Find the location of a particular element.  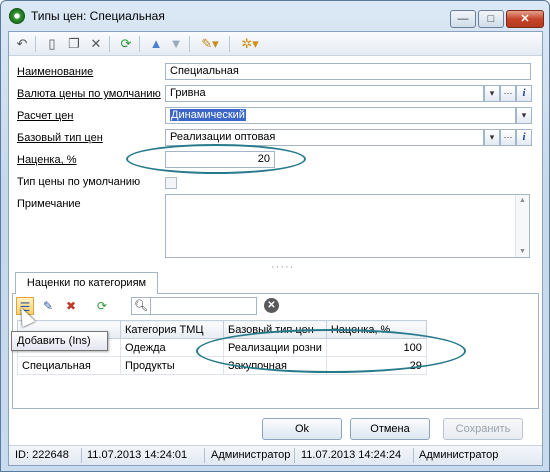

currency-field: Гривна is located at coordinates (324, 93).